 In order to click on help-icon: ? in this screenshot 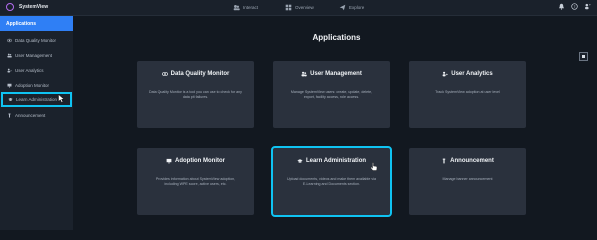, I will do `click(574, 6)`.